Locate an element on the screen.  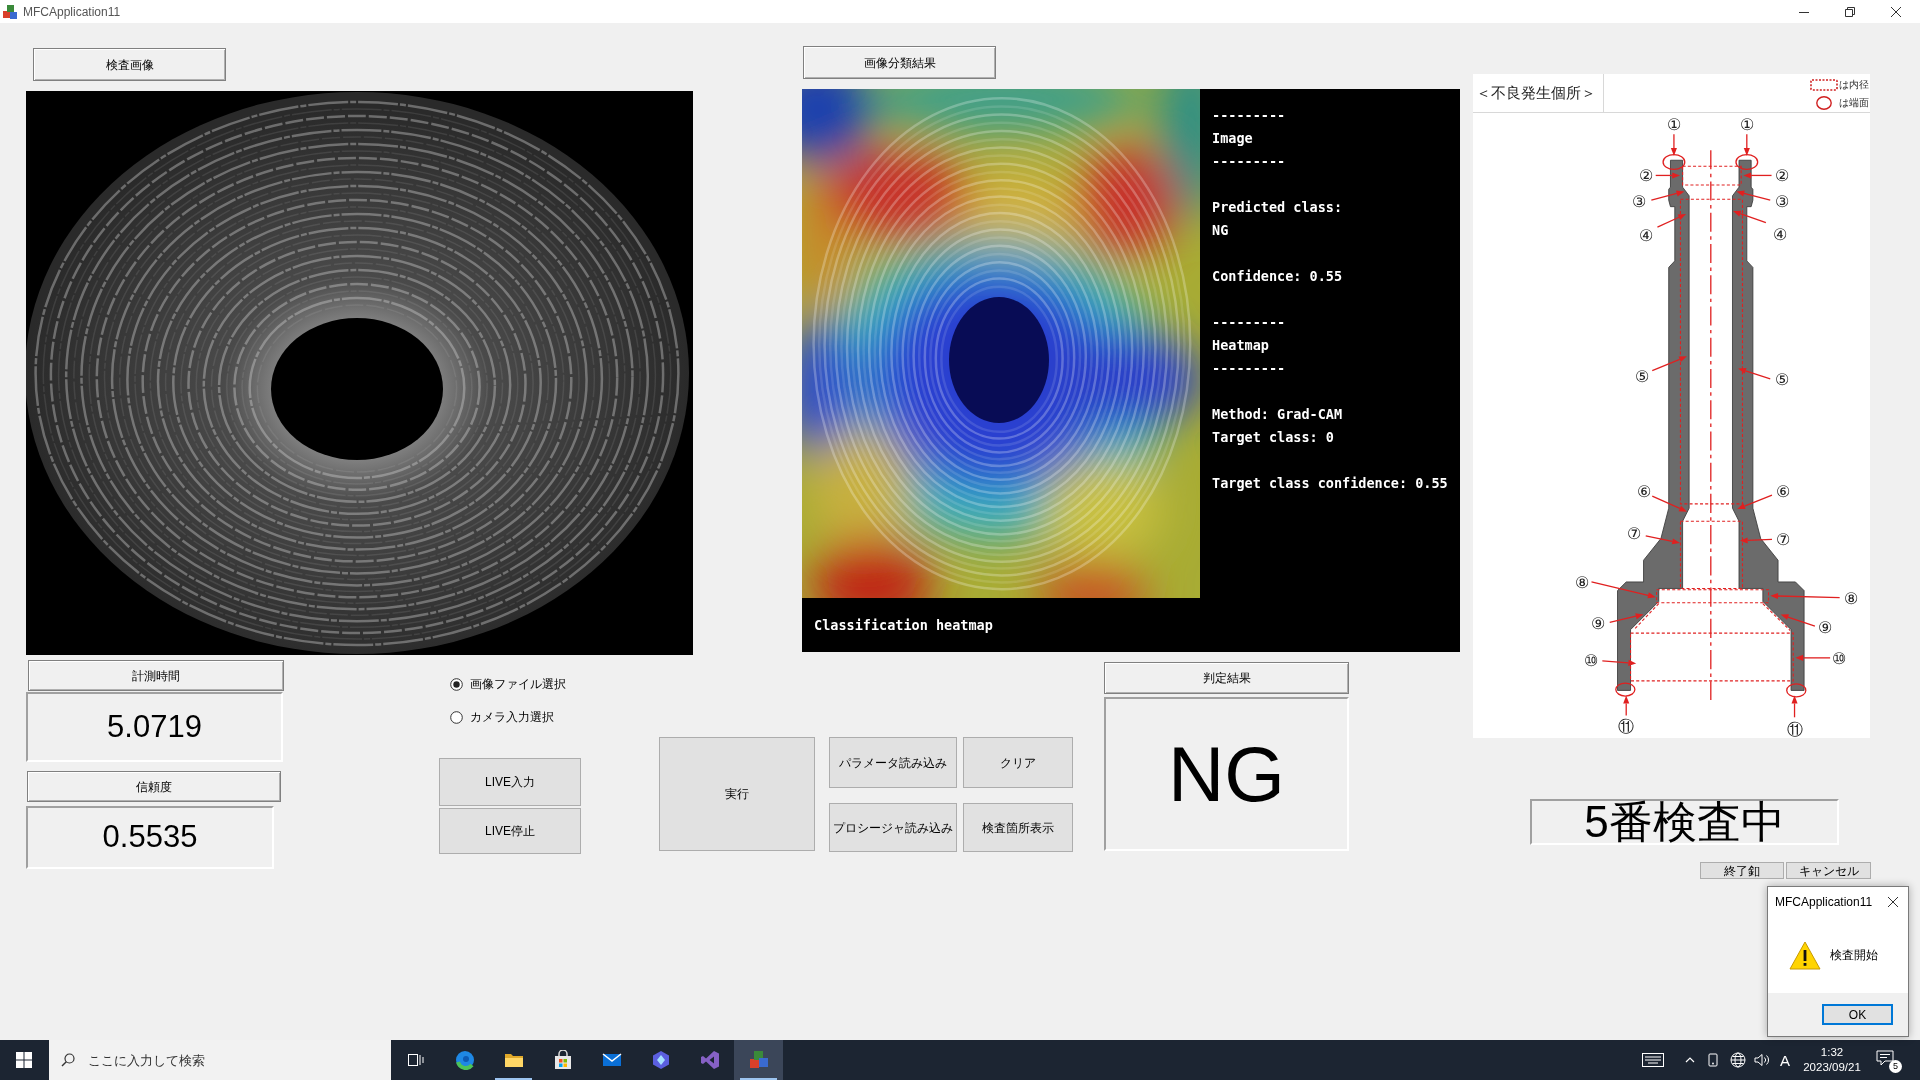
live-input-button: LIVE入力 is located at coordinates (510, 782).